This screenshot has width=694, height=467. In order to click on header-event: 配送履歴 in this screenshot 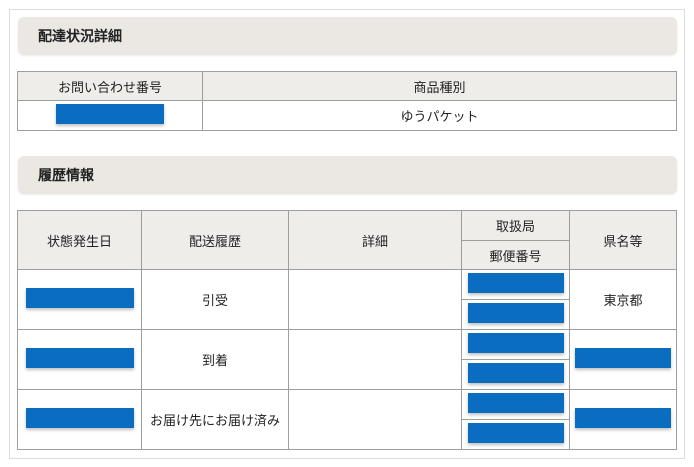, I will do `click(215, 240)`.